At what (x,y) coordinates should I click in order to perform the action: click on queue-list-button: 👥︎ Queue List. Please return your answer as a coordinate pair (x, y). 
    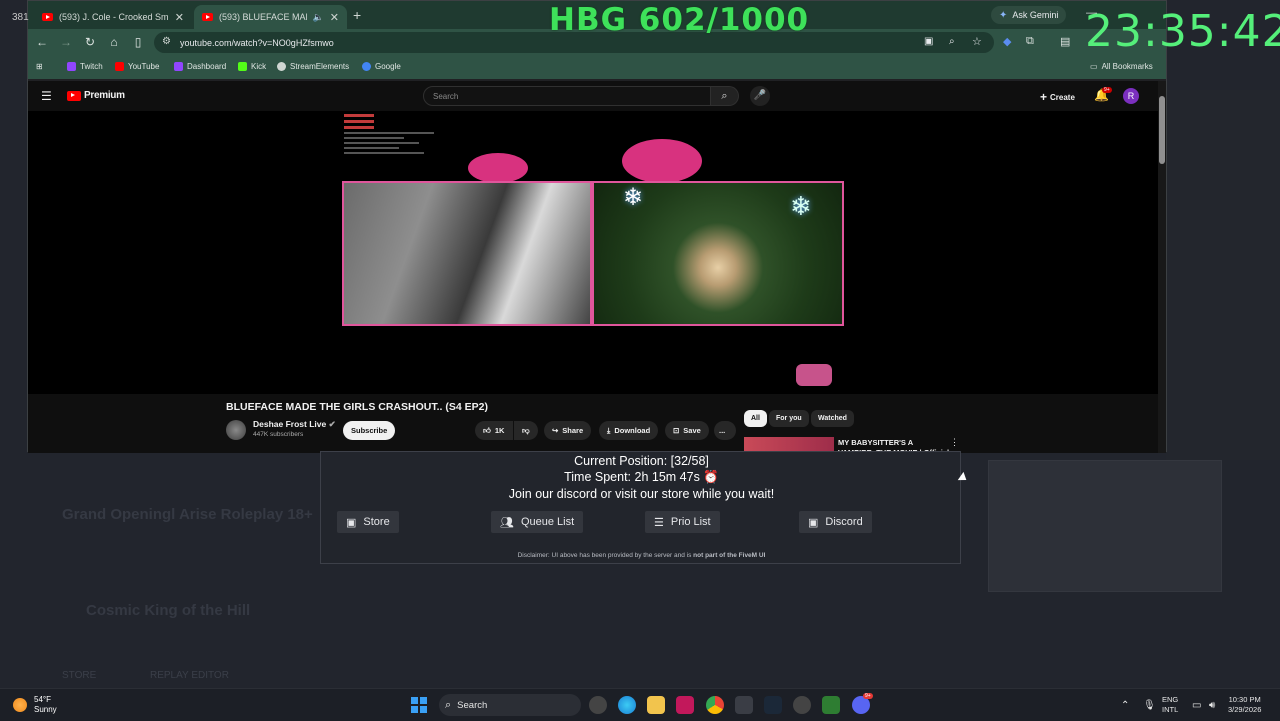
    Looking at the image, I should click on (537, 522).